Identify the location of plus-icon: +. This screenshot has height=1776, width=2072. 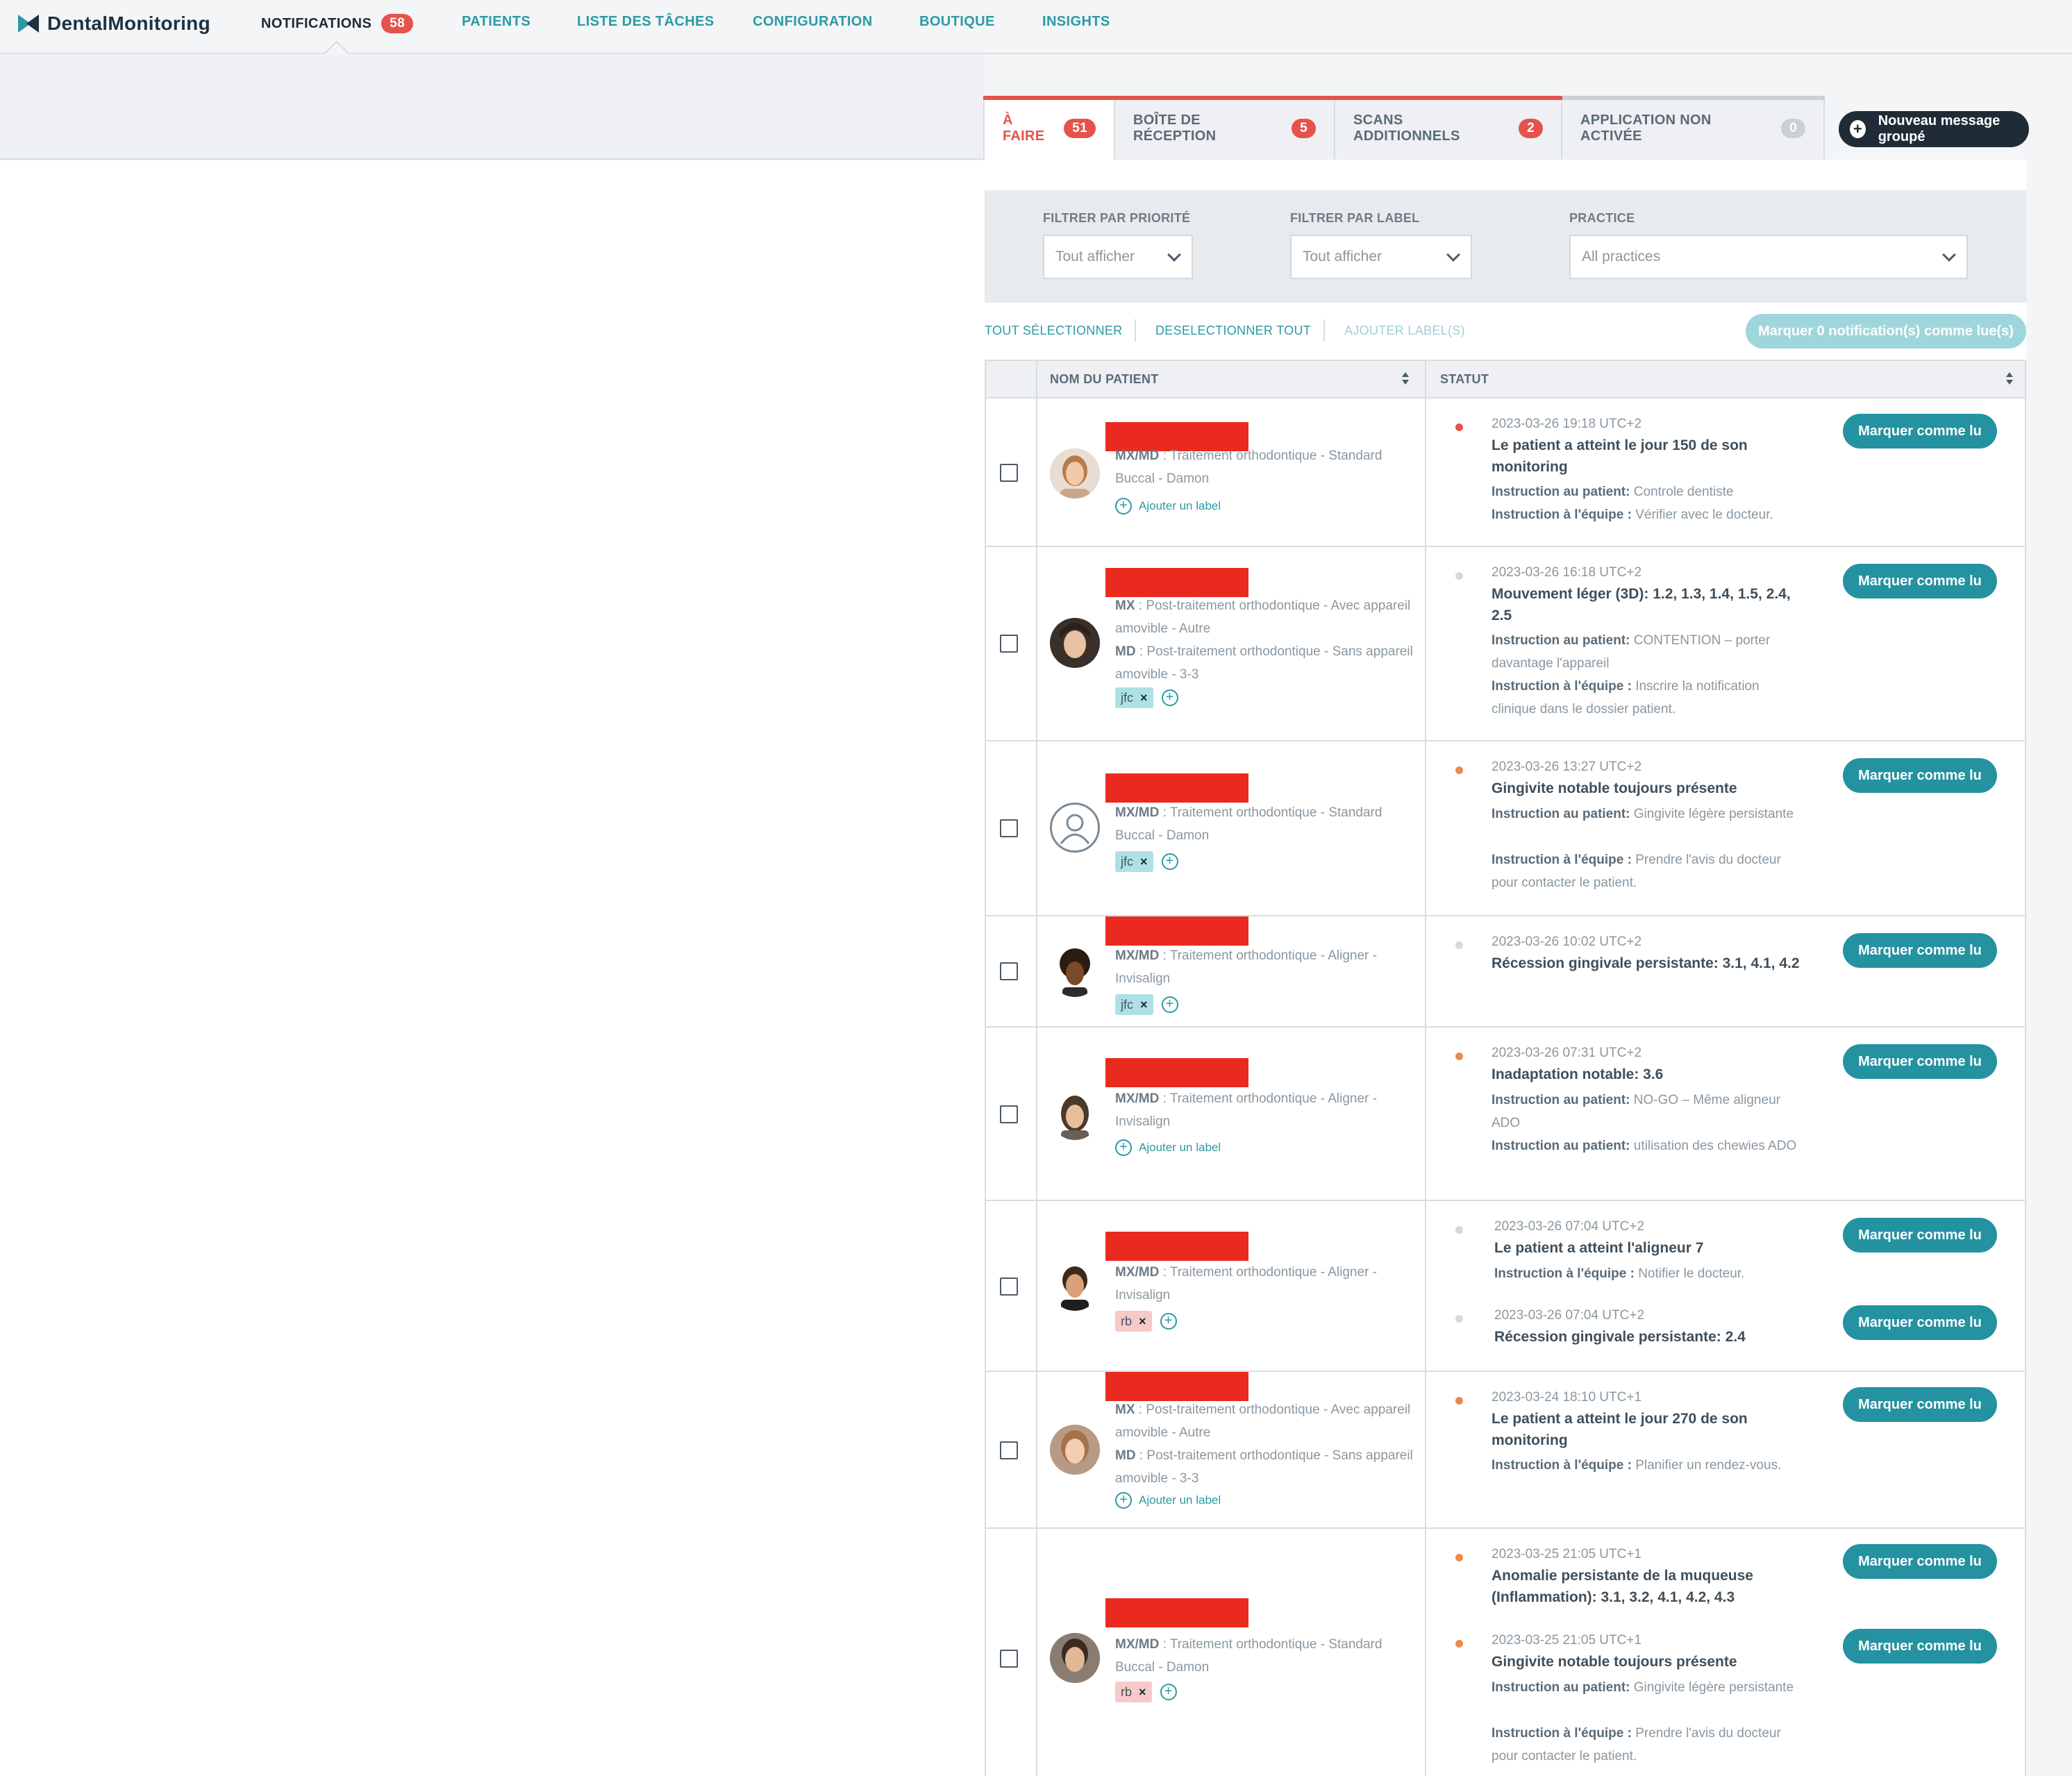
(1858, 129).